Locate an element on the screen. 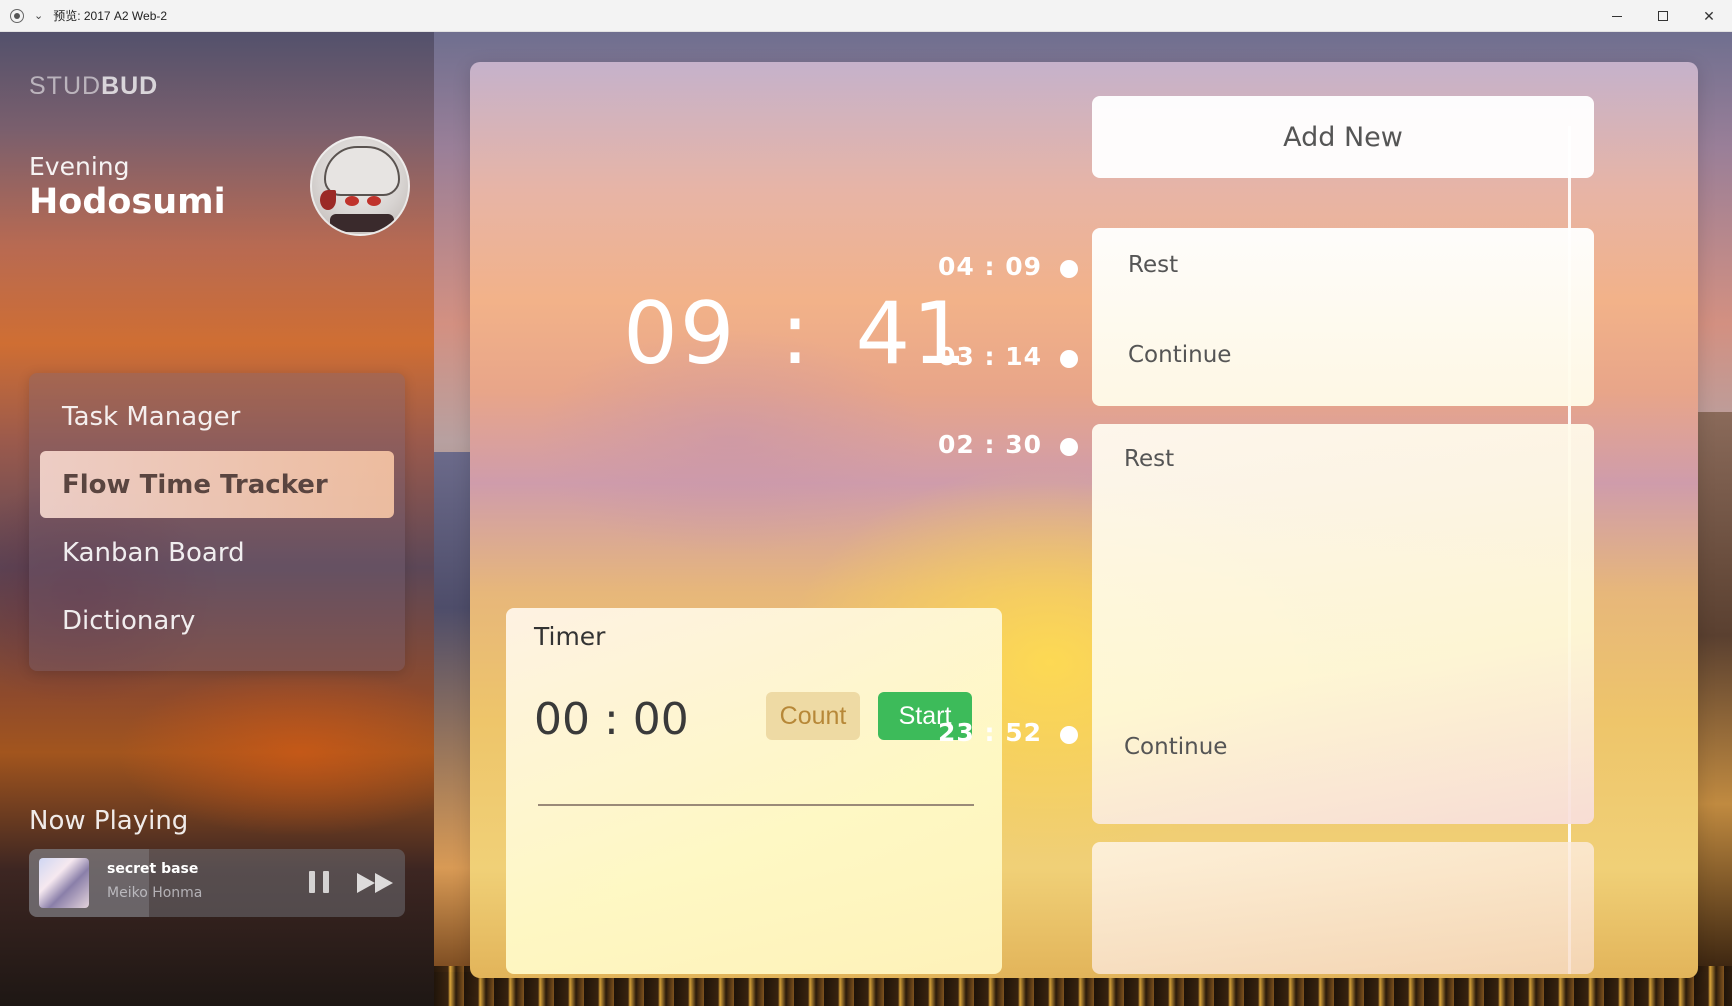 The image size is (1732, 1006). album-cover is located at coordinates (64, 883).